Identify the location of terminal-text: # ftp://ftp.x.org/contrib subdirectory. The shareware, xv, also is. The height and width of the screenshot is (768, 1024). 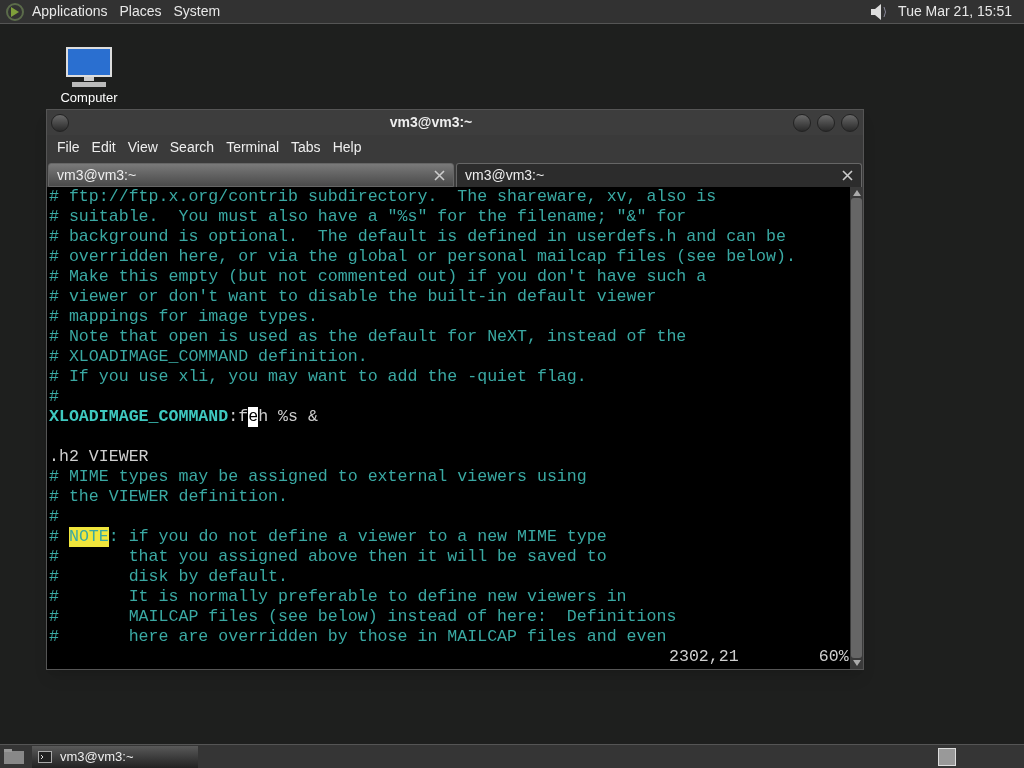
(383, 197).